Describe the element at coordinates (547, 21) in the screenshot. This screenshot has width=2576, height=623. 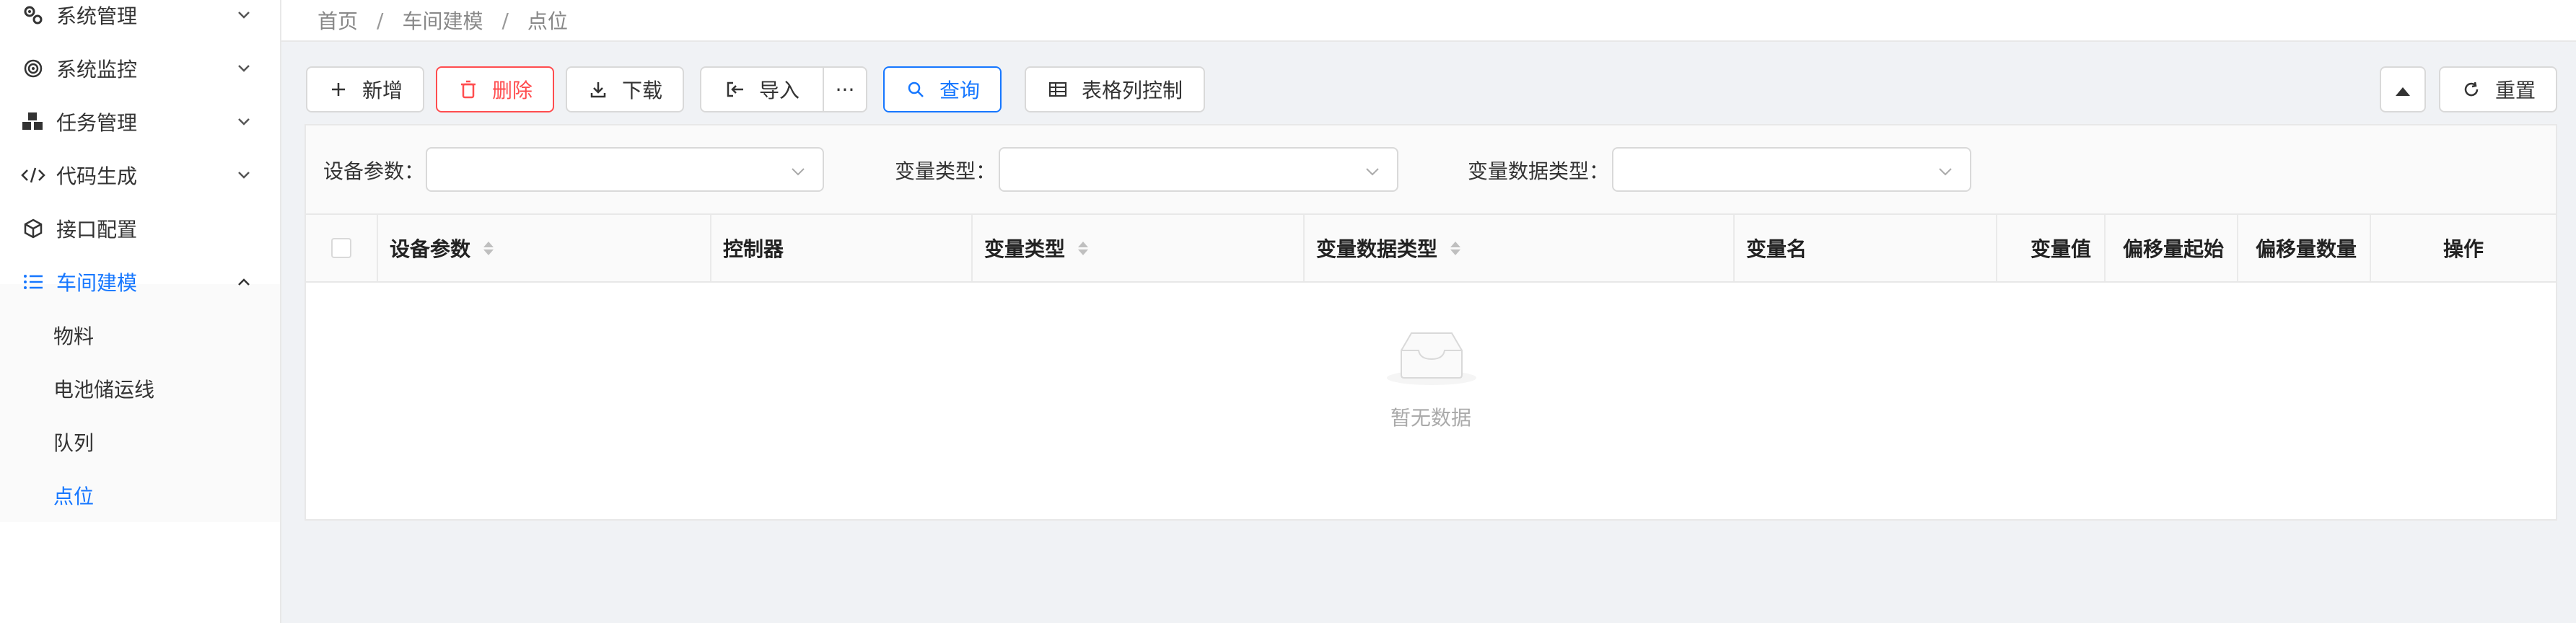
I see `breadcrumb-current: 点位` at that location.